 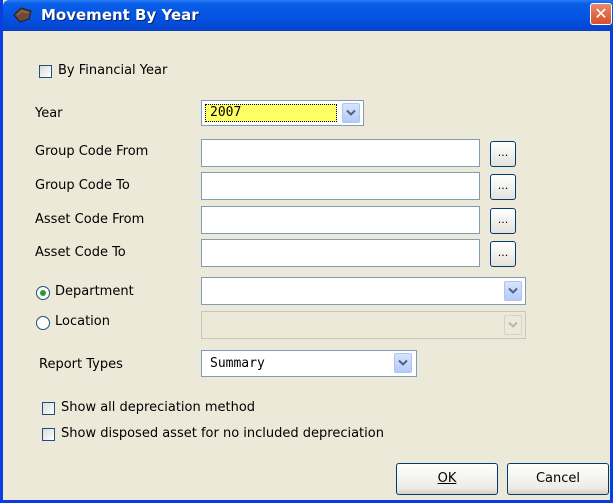 I want to click on department-radio, so click(x=43, y=293).